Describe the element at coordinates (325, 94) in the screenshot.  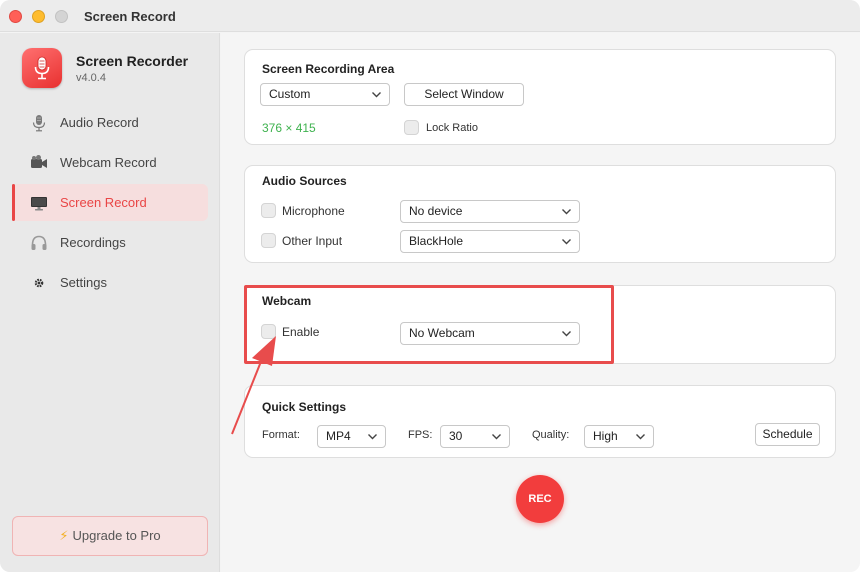
I see `recording-mode-select: Custom` at that location.